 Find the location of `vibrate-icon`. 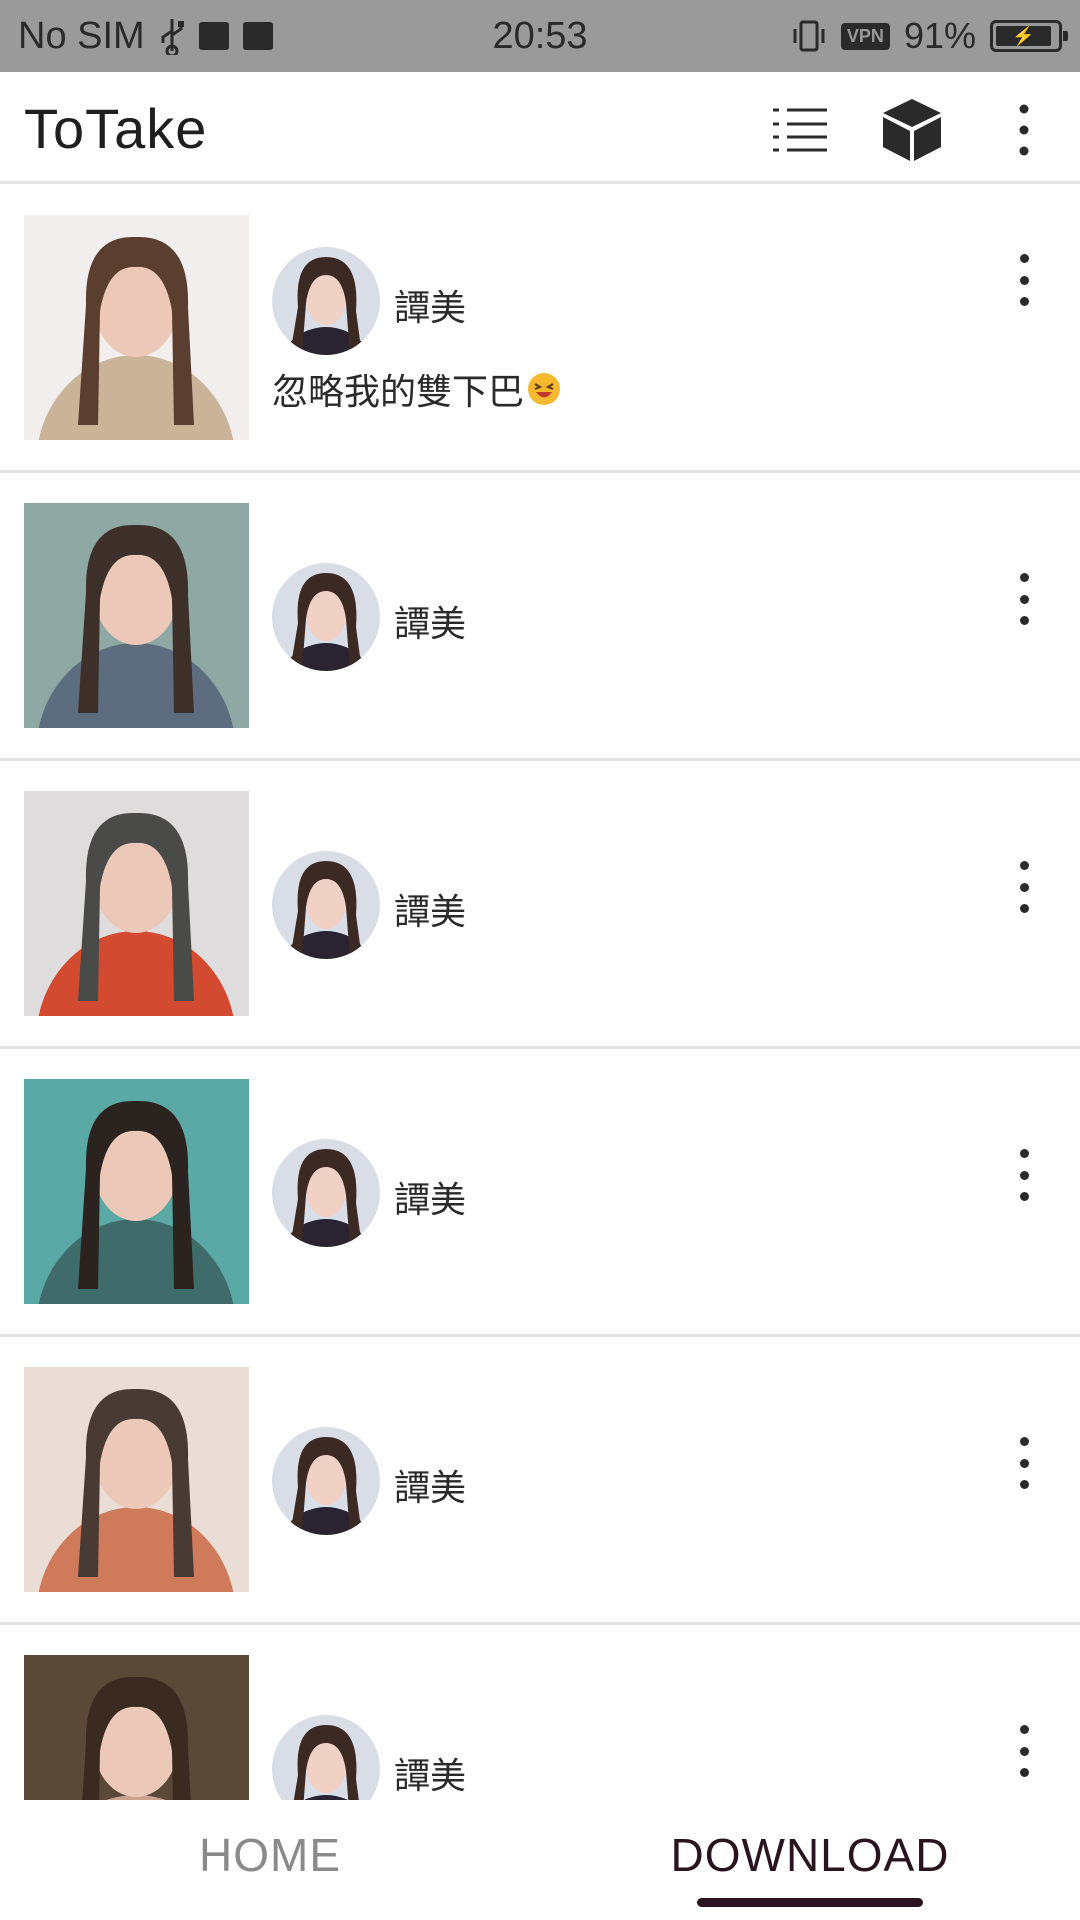

vibrate-icon is located at coordinates (809, 36).